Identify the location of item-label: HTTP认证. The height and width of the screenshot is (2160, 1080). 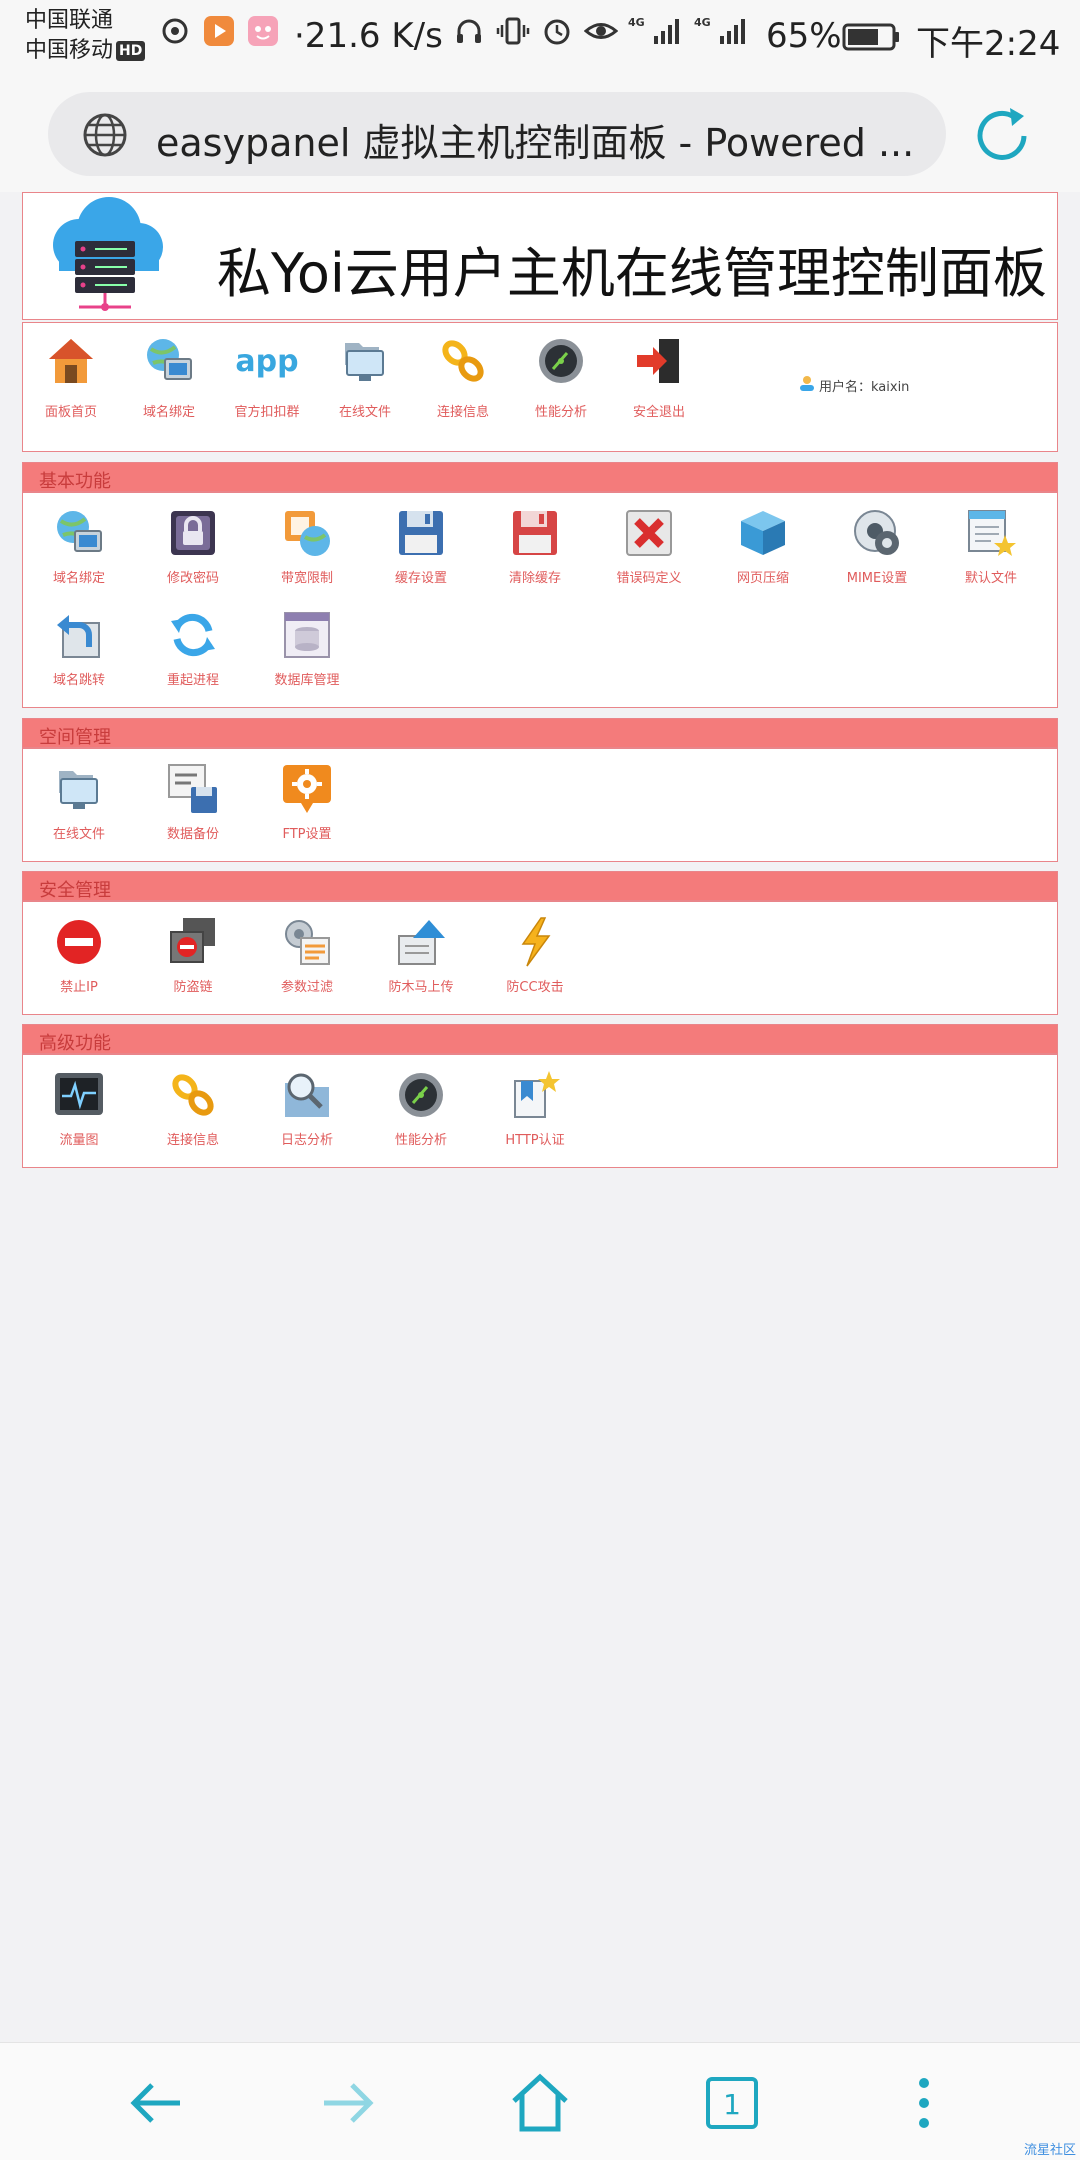
(535, 1140).